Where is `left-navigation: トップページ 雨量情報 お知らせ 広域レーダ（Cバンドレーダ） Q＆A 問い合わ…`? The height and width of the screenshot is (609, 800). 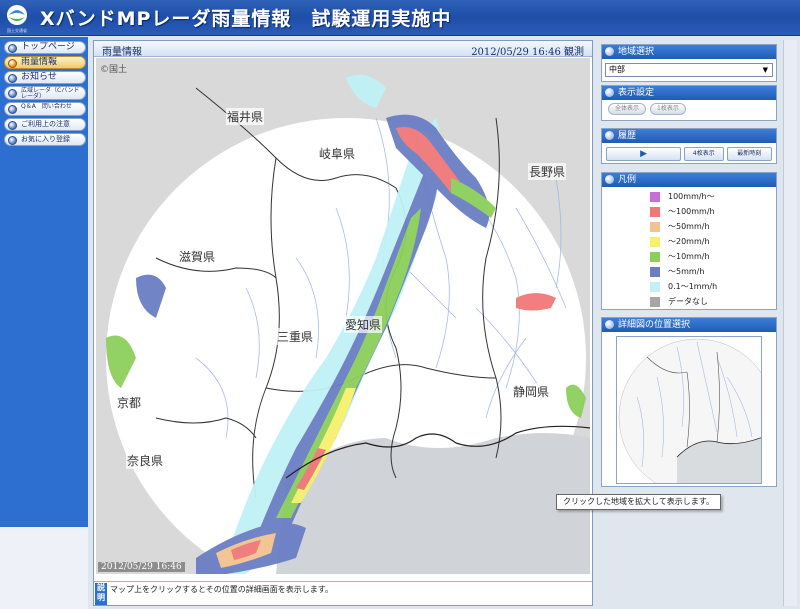
left-navigation: トップページ 雨量情報 お知らせ 広域レーダ（Cバンドレーダ） Q＆A 問い合わ… is located at coordinates (44, 282).